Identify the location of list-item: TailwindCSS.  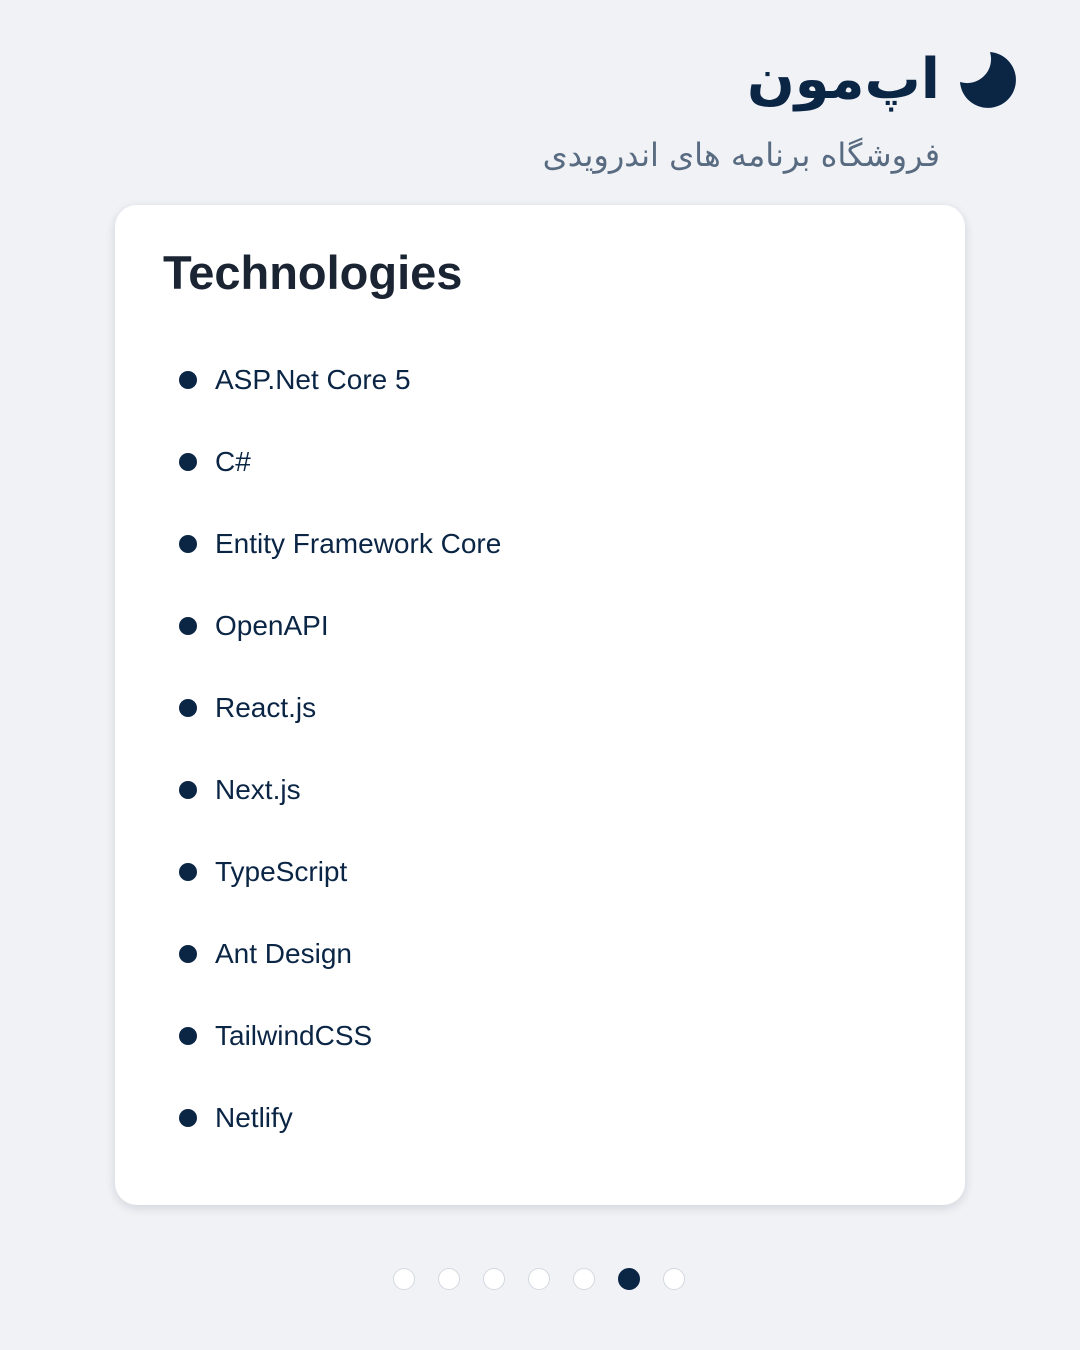
(340, 1036).